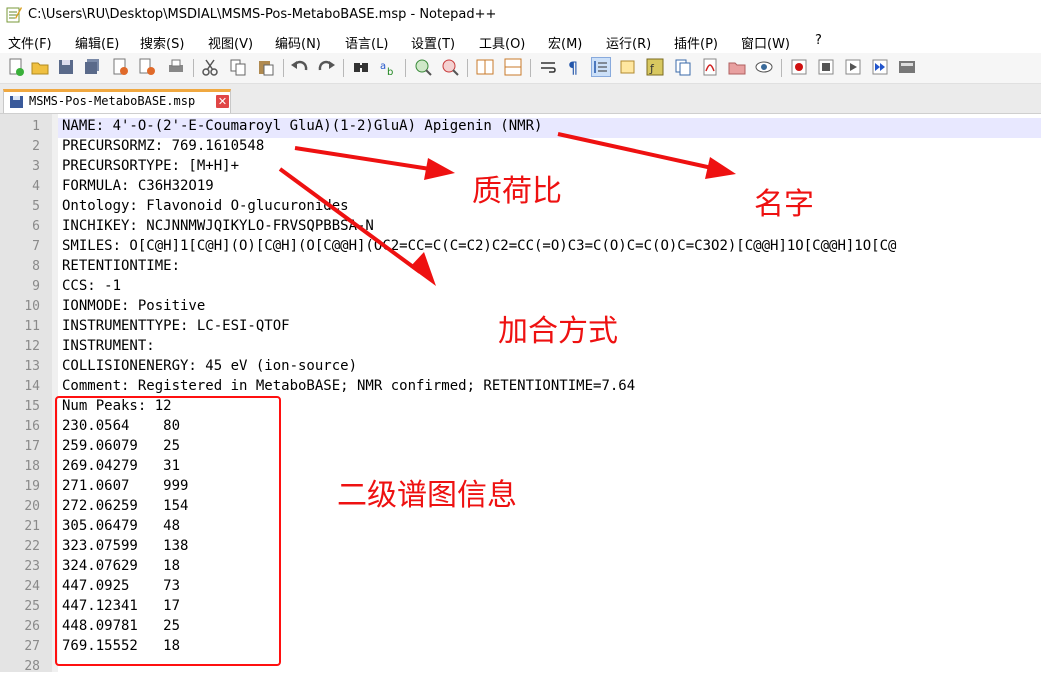 This screenshot has width=1041, height=674. Describe the element at coordinates (97, 42) in the screenshot. I see `menu-edit: 编辑(E)` at that location.